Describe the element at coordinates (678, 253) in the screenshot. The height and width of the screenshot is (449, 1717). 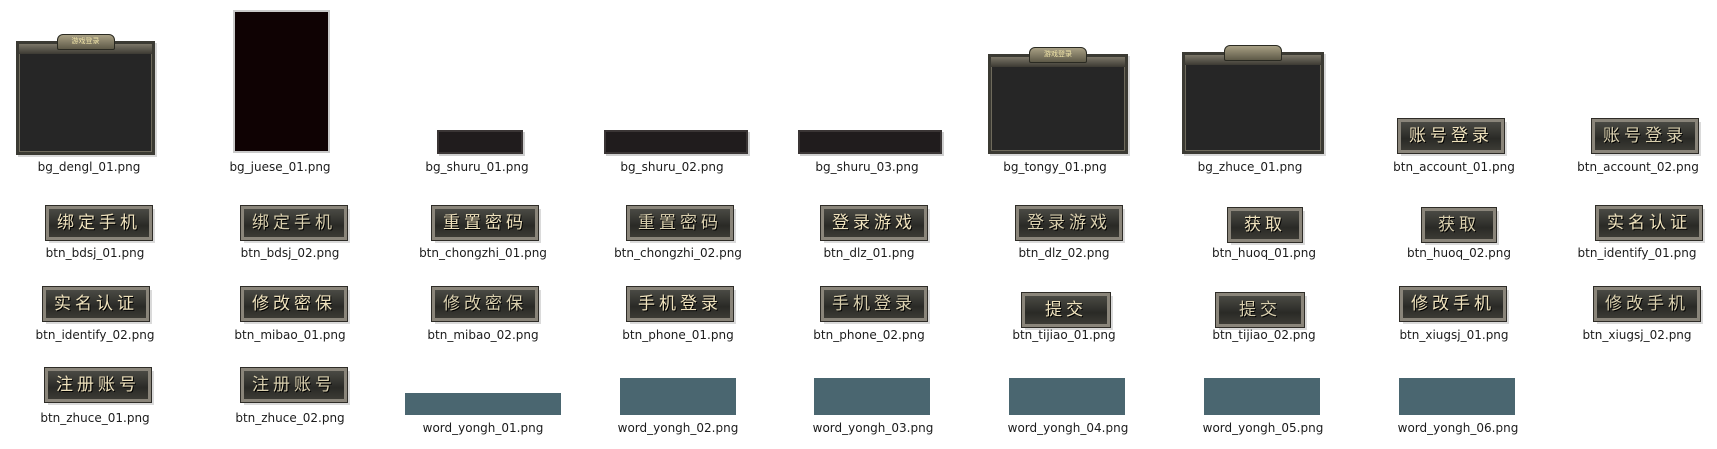
I see `file-label: btn_chongzhi_02.png` at that location.